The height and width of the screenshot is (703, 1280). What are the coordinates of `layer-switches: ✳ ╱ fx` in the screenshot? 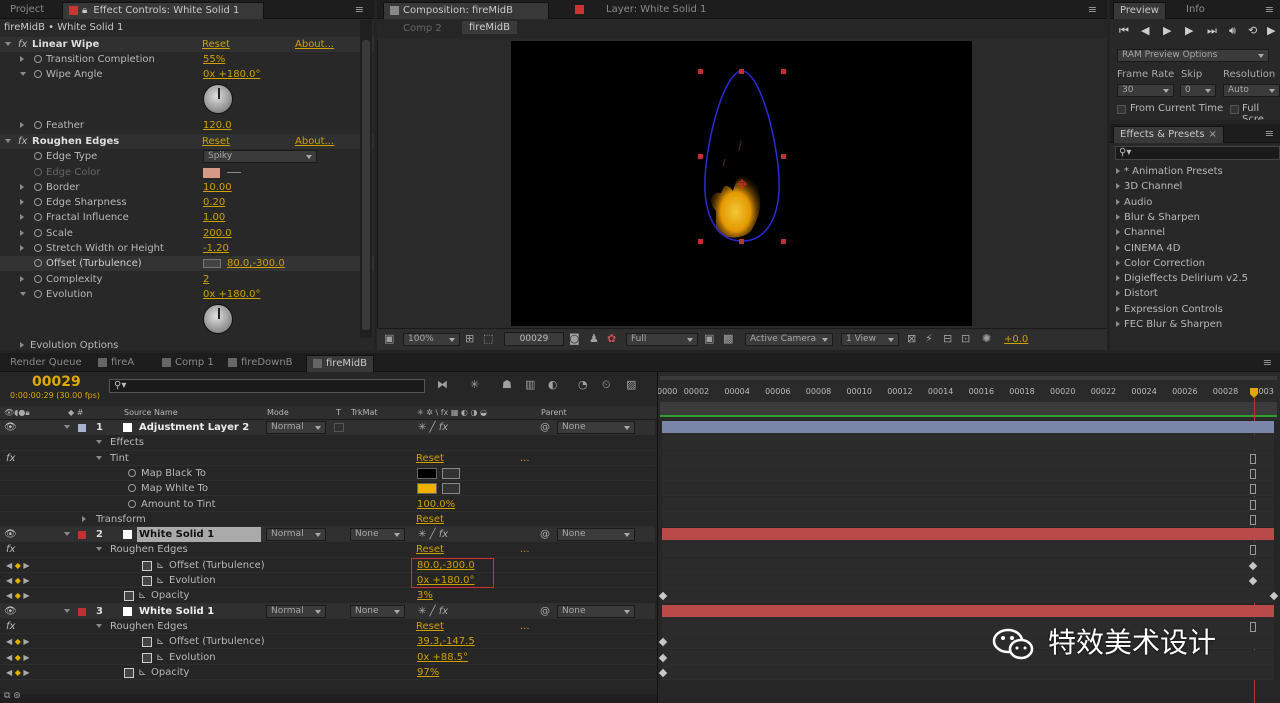 It's located at (433, 611).